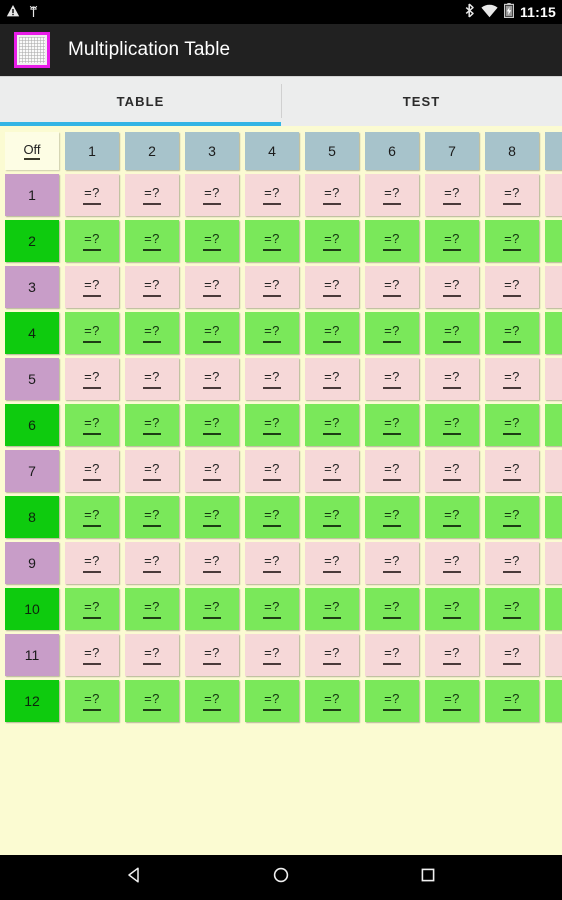 This screenshot has height=900, width=562. Describe the element at coordinates (332, 655) in the screenshot. I see `product-cell-11x5: =?` at that location.